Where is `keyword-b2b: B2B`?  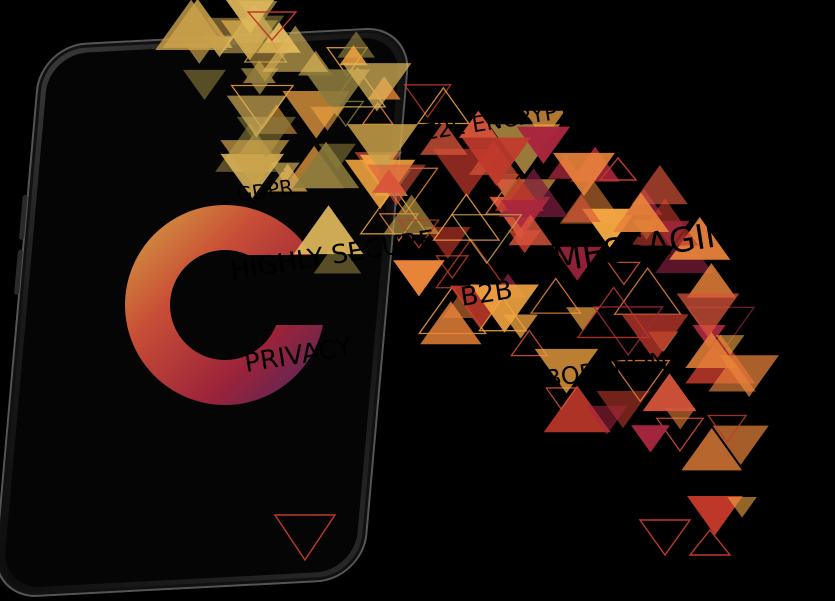
keyword-b2b: B2B is located at coordinates (486, 294).